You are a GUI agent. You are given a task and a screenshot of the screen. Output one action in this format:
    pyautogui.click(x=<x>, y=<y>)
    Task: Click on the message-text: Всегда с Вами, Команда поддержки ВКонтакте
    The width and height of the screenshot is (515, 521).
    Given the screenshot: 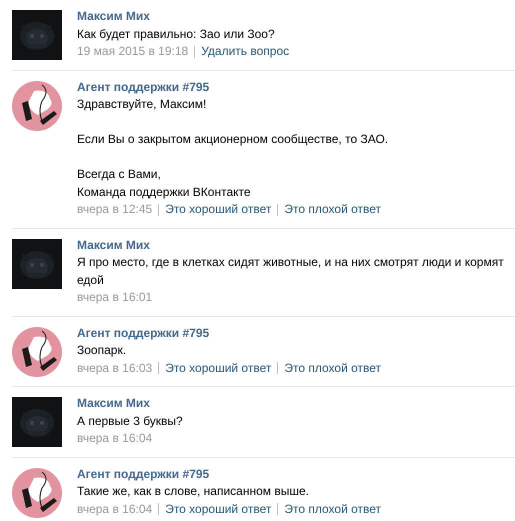 What is the action you would take?
    pyautogui.click(x=164, y=183)
    